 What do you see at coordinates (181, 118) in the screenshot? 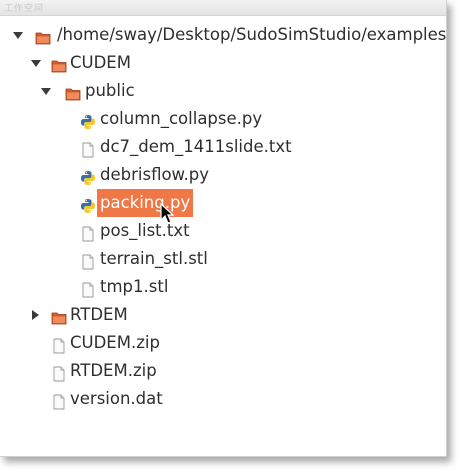
I see `tree-item-label: column_collapse.py` at bounding box center [181, 118].